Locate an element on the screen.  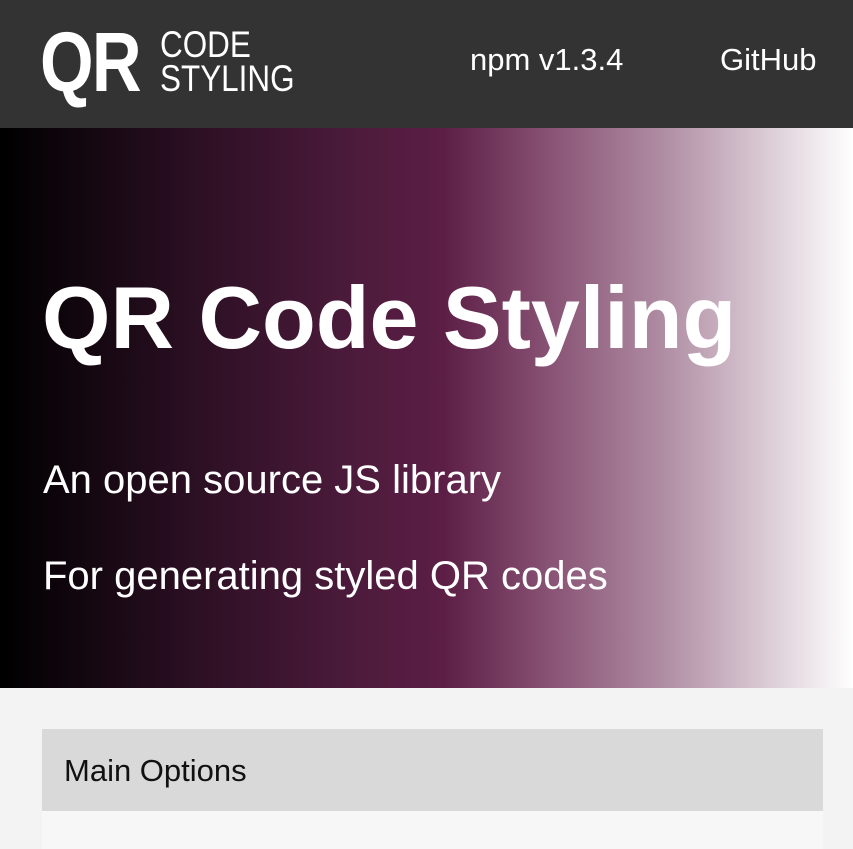
site-logo: QR CODE STYLING is located at coordinates (179, 62).